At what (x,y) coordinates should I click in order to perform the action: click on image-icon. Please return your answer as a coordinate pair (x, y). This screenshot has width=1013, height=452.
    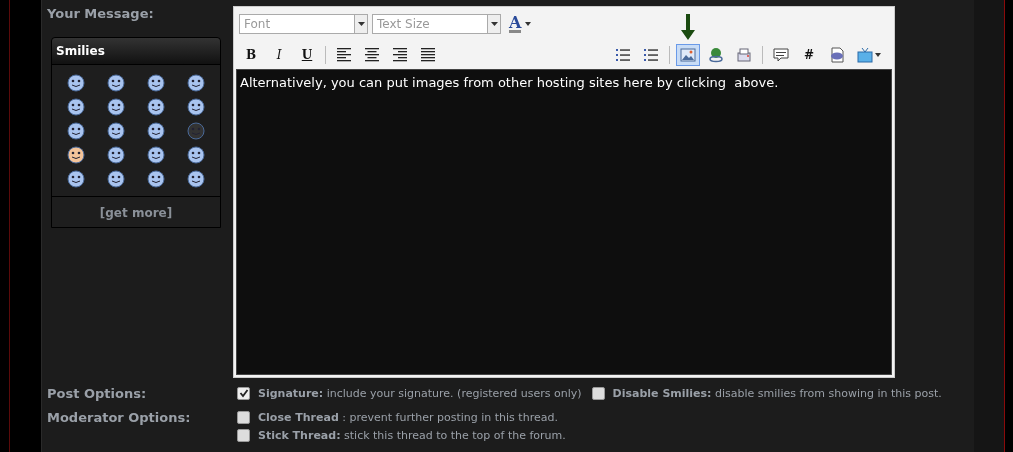
    Looking at the image, I should click on (688, 55).